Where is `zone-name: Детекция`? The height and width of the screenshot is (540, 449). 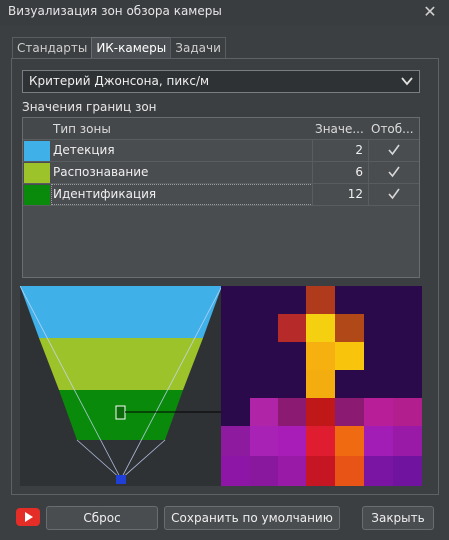 zone-name: Детекция is located at coordinates (84, 150).